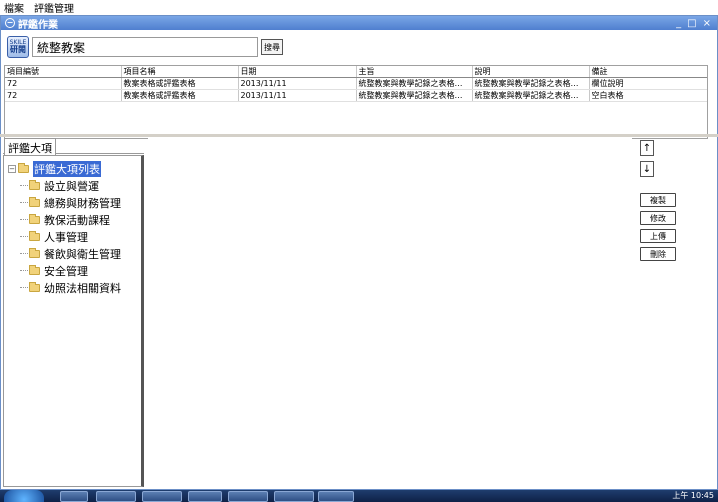 This screenshot has width=718, height=502. Describe the element at coordinates (12, 168) in the screenshot. I see `collapse-toggle-icon: −` at that location.